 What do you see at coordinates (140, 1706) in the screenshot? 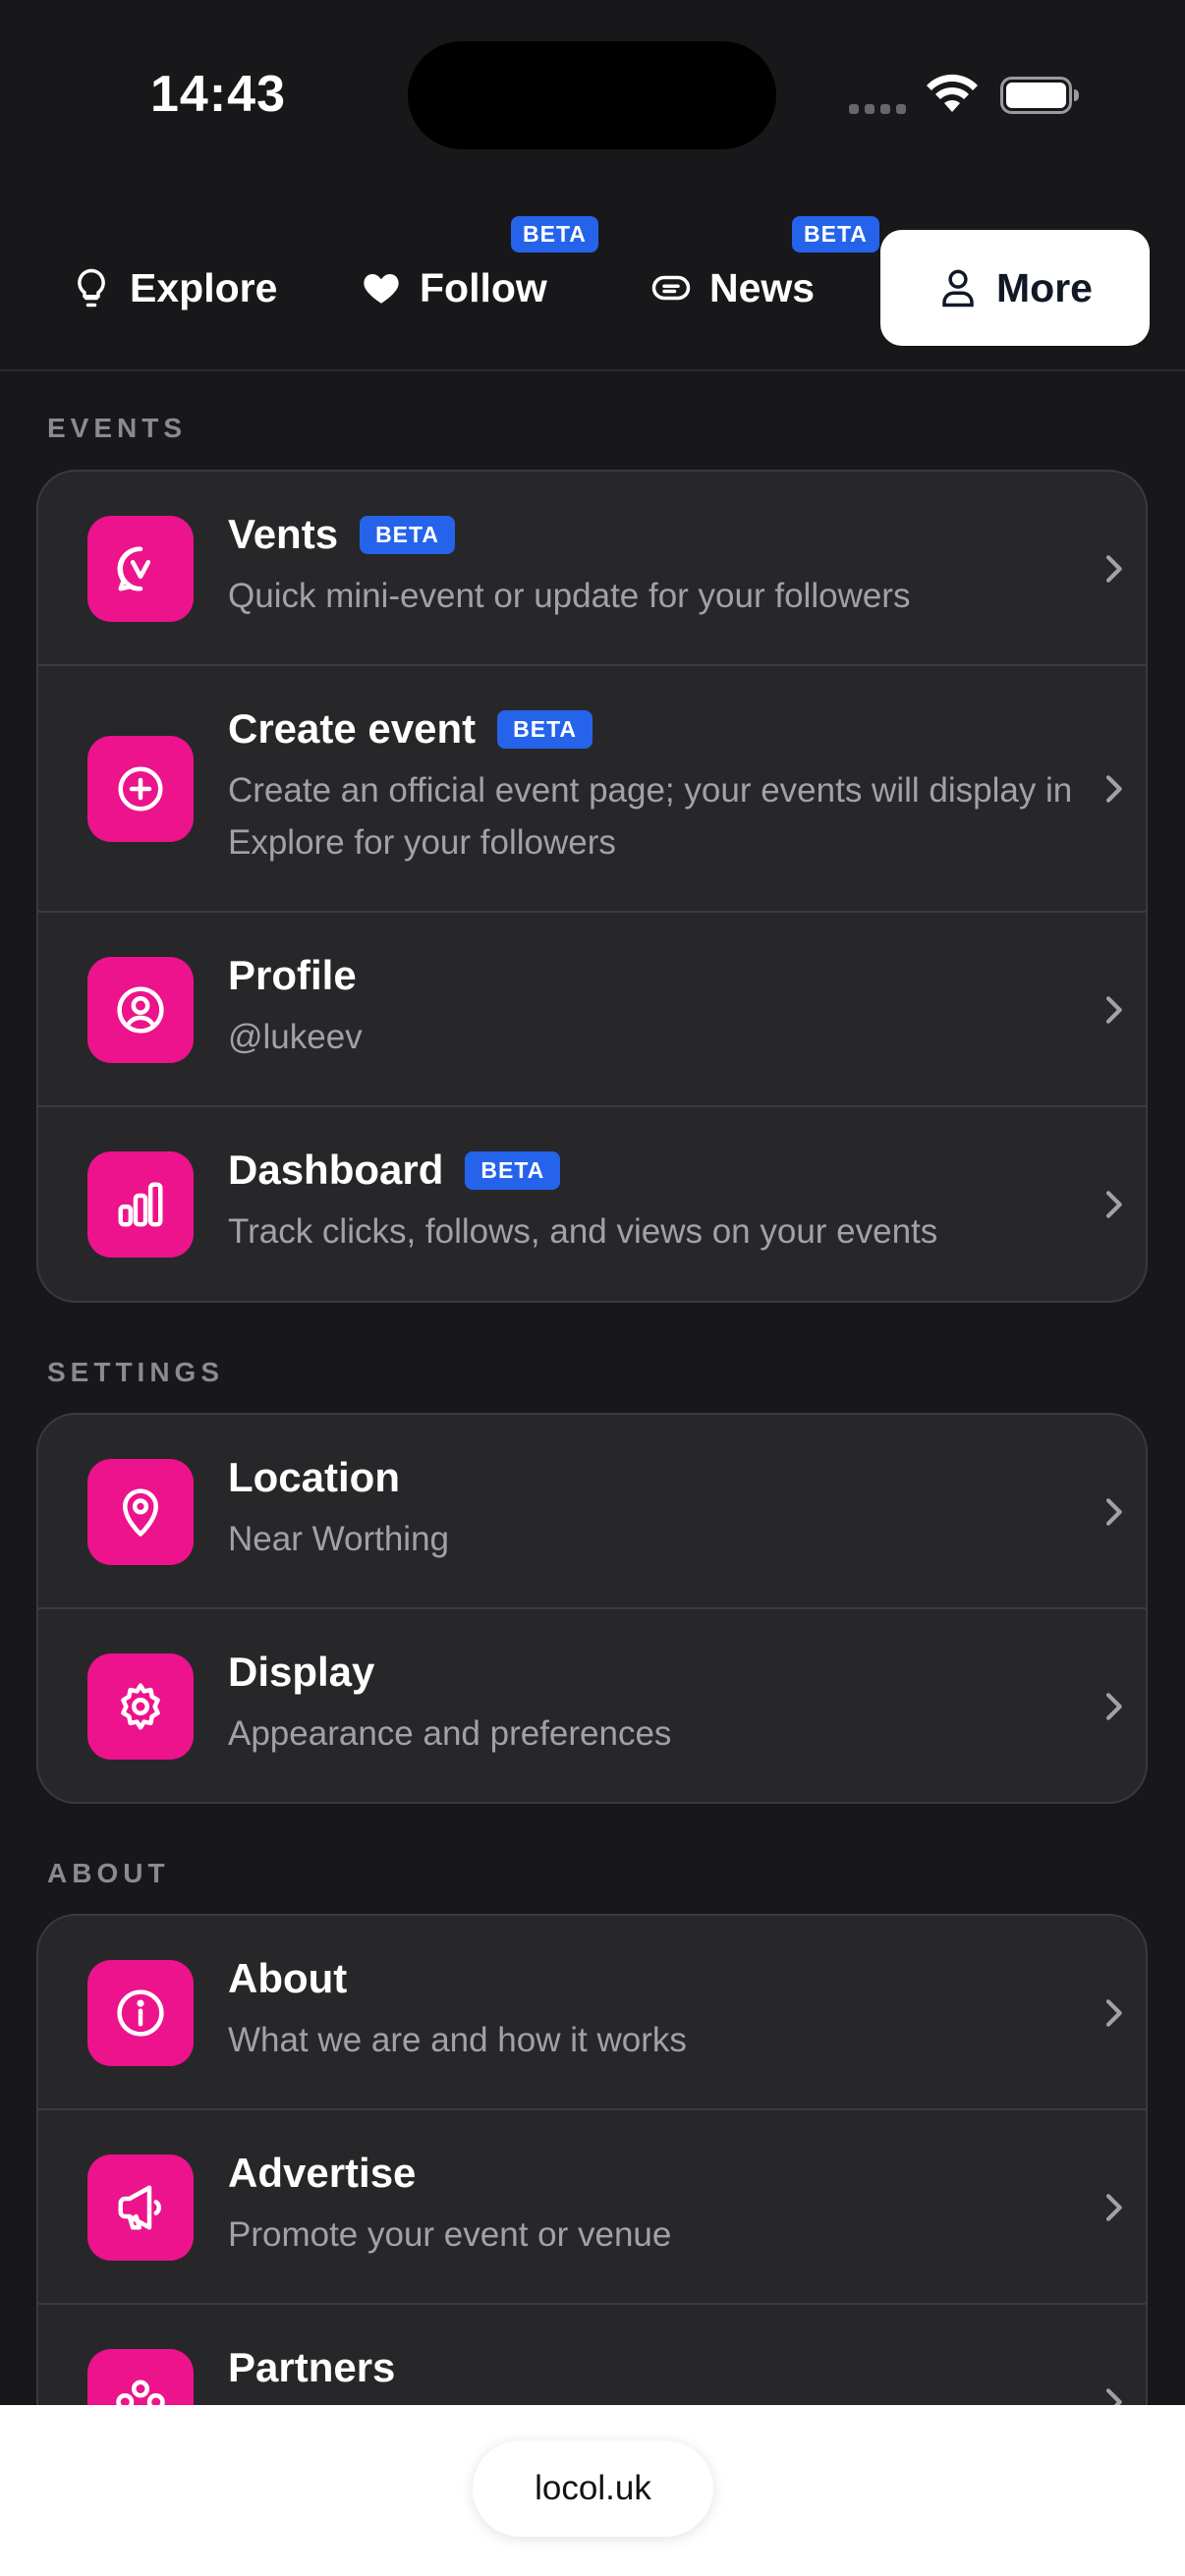
I see `gear-icon` at bounding box center [140, 1706].